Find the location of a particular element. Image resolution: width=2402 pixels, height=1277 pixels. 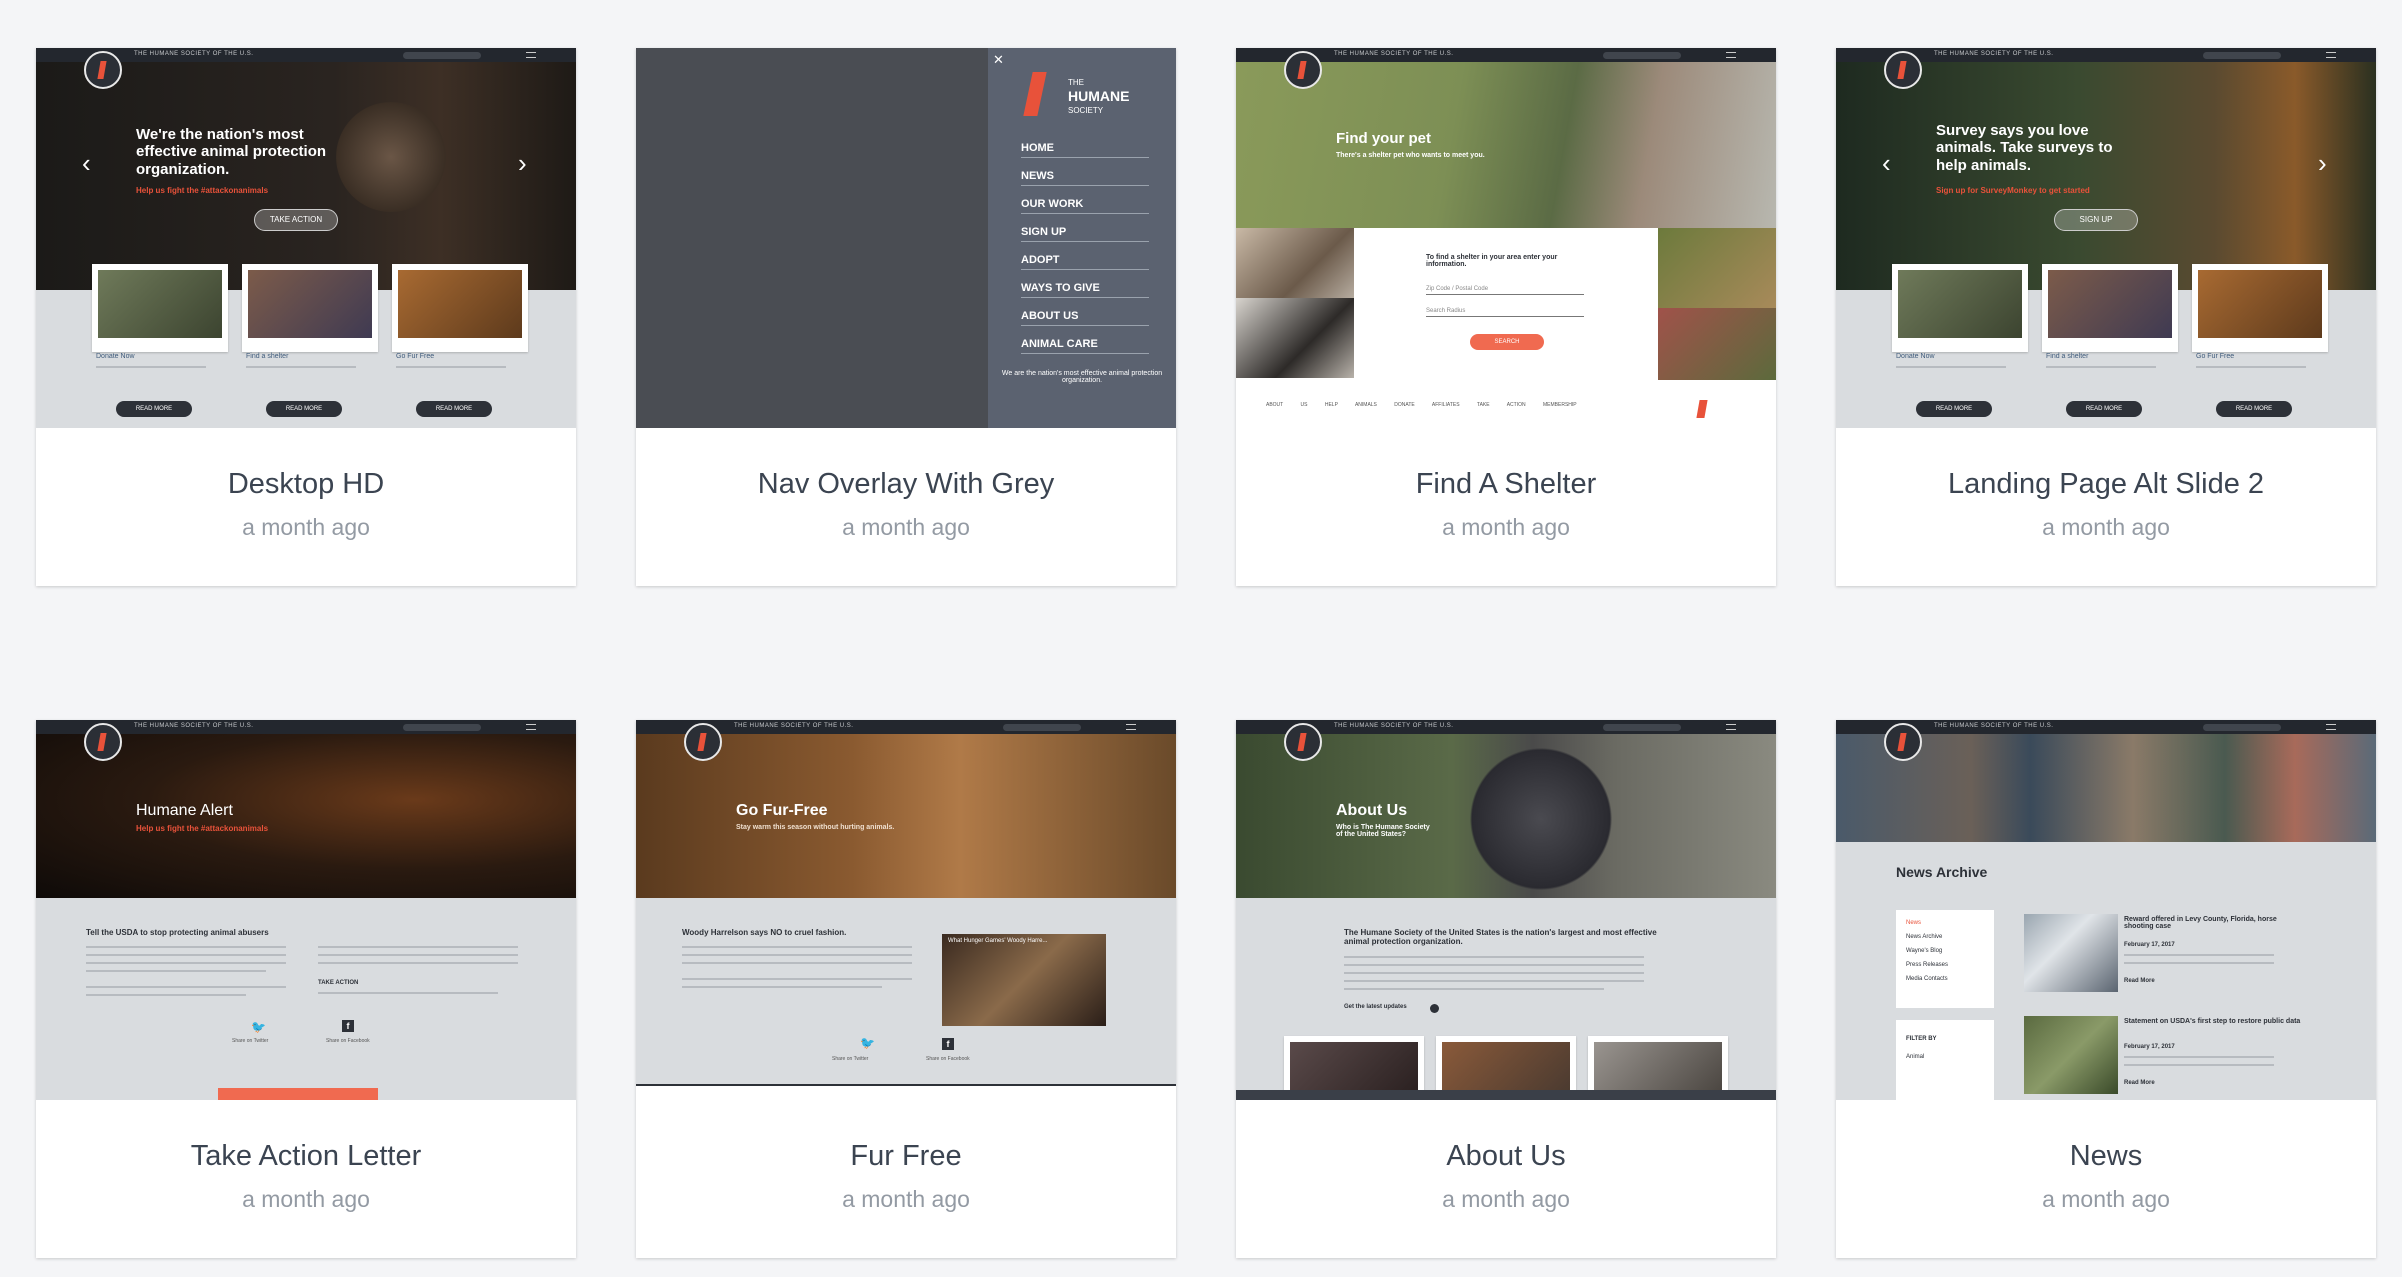

footer-link: ABOUT US is located at coordinates (1287, 405).